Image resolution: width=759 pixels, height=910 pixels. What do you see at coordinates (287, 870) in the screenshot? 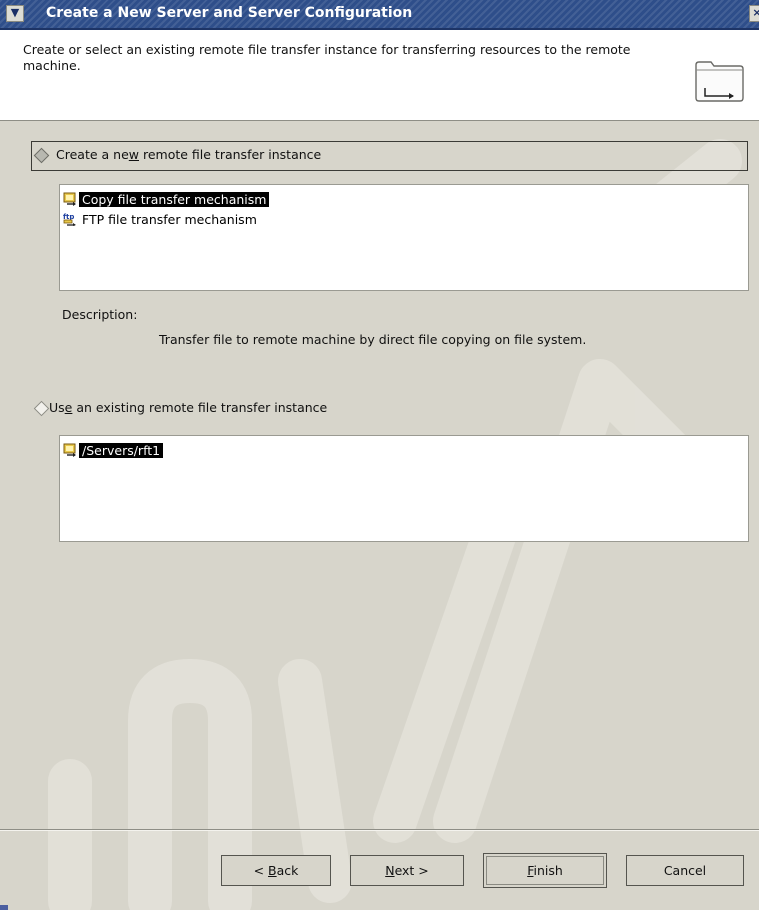
I see `back-button-label-rest: ack` at bounding box center [287, 870].